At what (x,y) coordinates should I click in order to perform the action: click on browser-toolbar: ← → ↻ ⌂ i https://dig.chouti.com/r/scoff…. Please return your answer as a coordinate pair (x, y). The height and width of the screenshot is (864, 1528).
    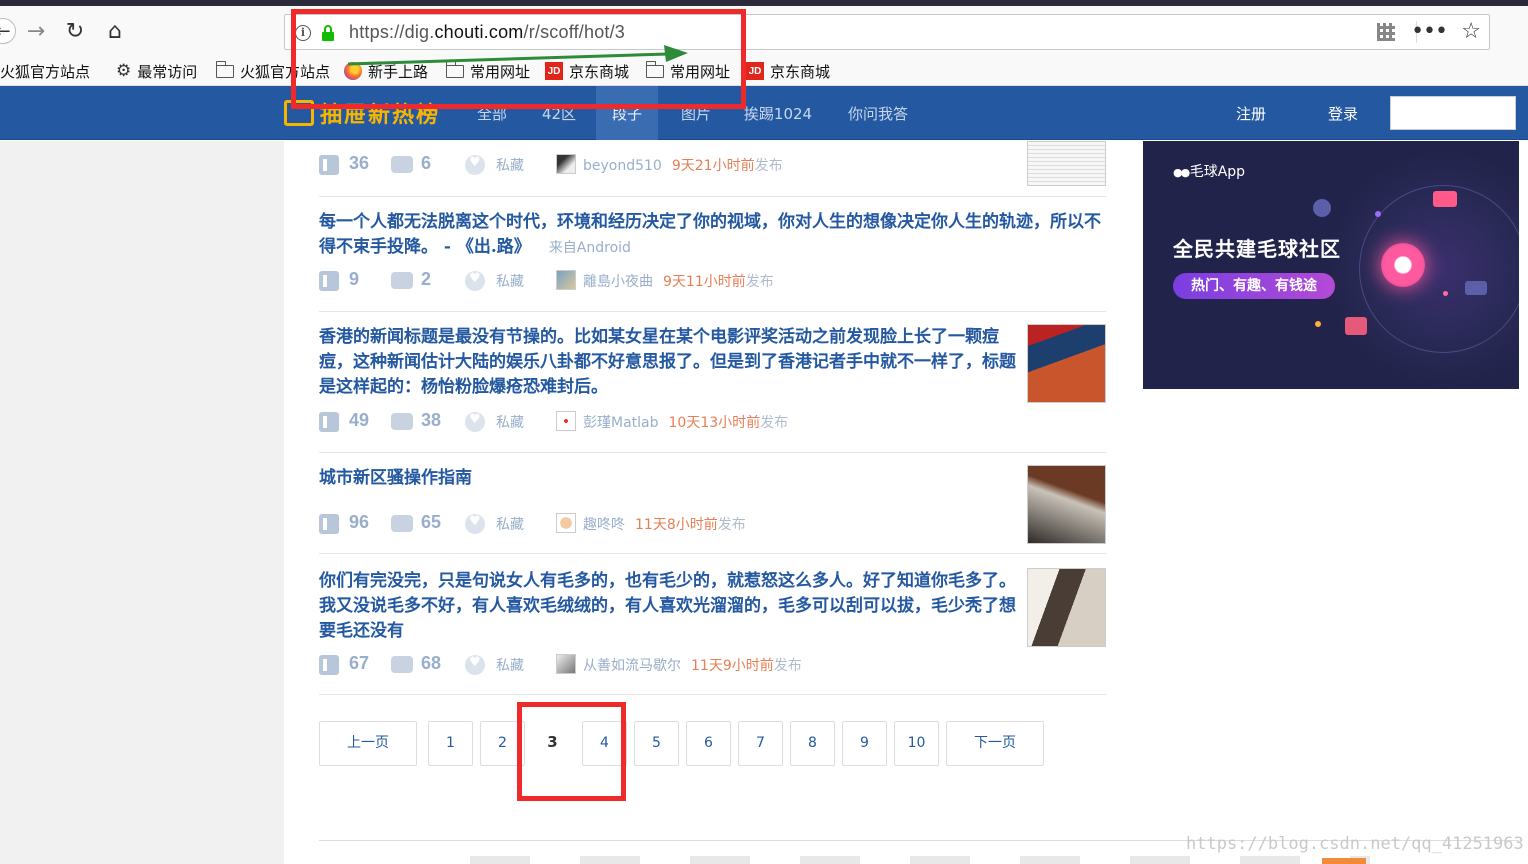
    Looking at the image, I should click on (764, 31).